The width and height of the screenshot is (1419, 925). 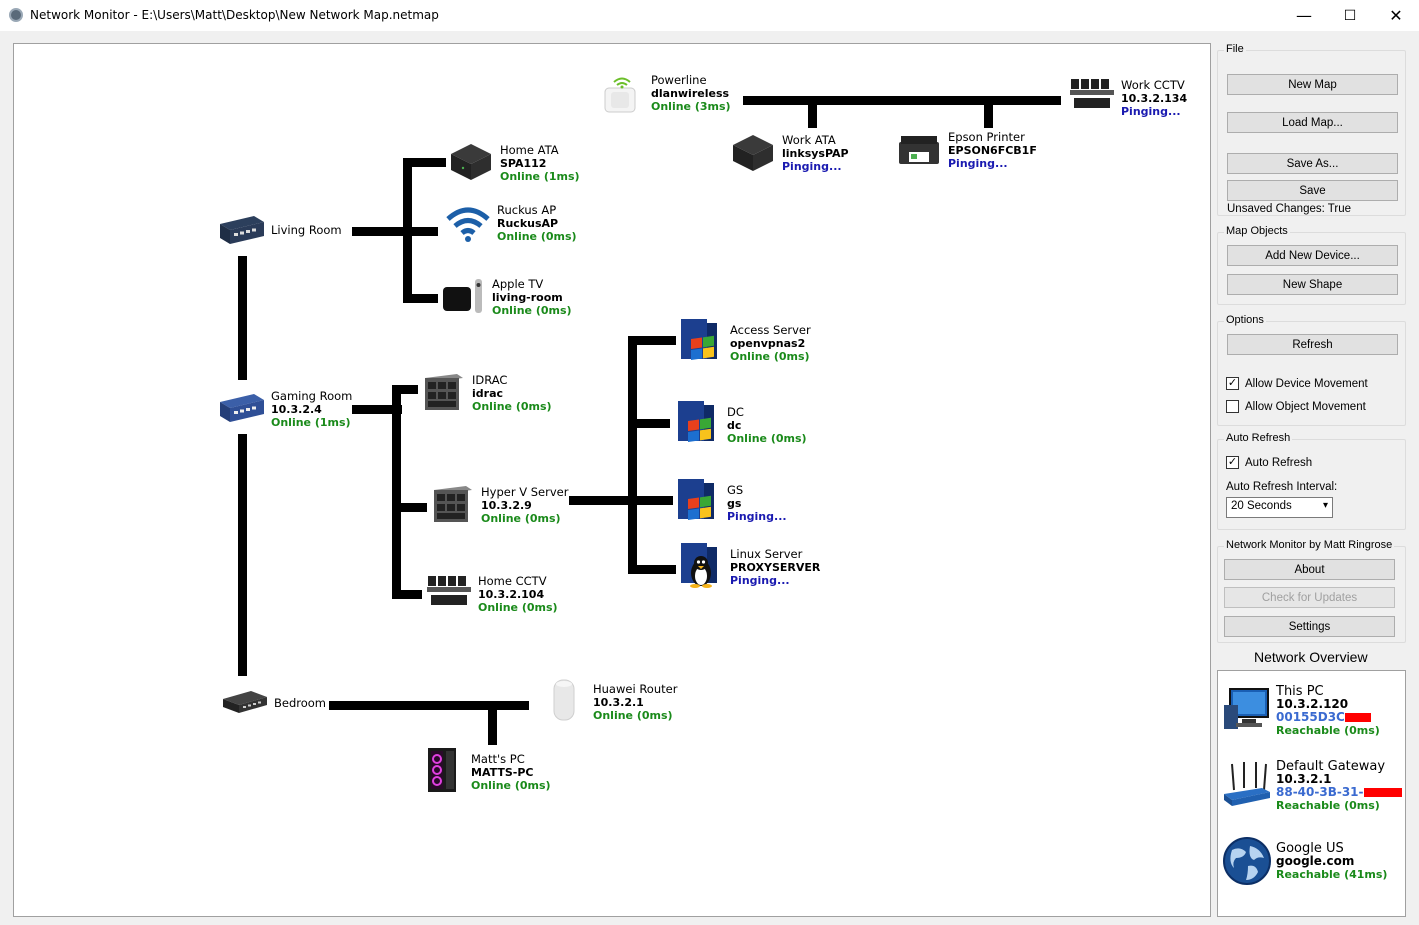 What do you see at coordinates (1232, 406) in the screenshot?
I see `checkbox-unchecked-icon` at bounding box center [1232, 406].